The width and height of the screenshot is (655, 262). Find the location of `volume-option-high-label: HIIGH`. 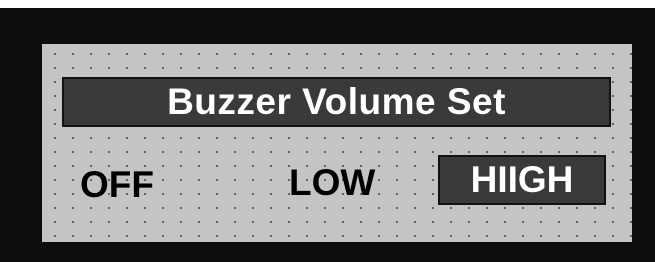

volume-option-high-label: HIIGH is located at coordinates (522, 179).